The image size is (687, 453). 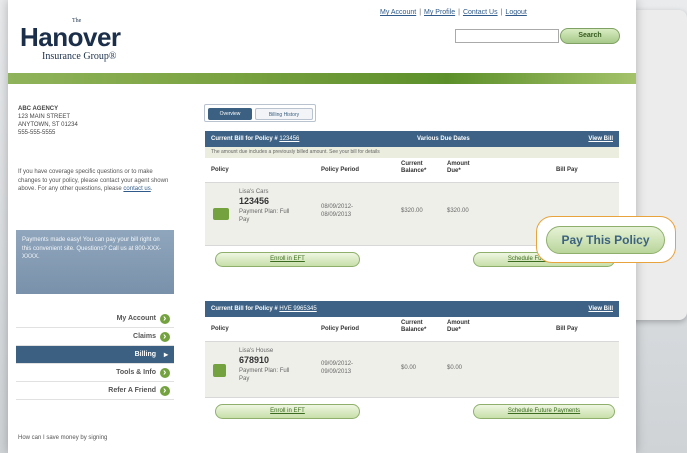 What do you see at coordinates (230, 114) in the screenshot?
I see `tab-overview: Overview` at bounding box center [230, 114].